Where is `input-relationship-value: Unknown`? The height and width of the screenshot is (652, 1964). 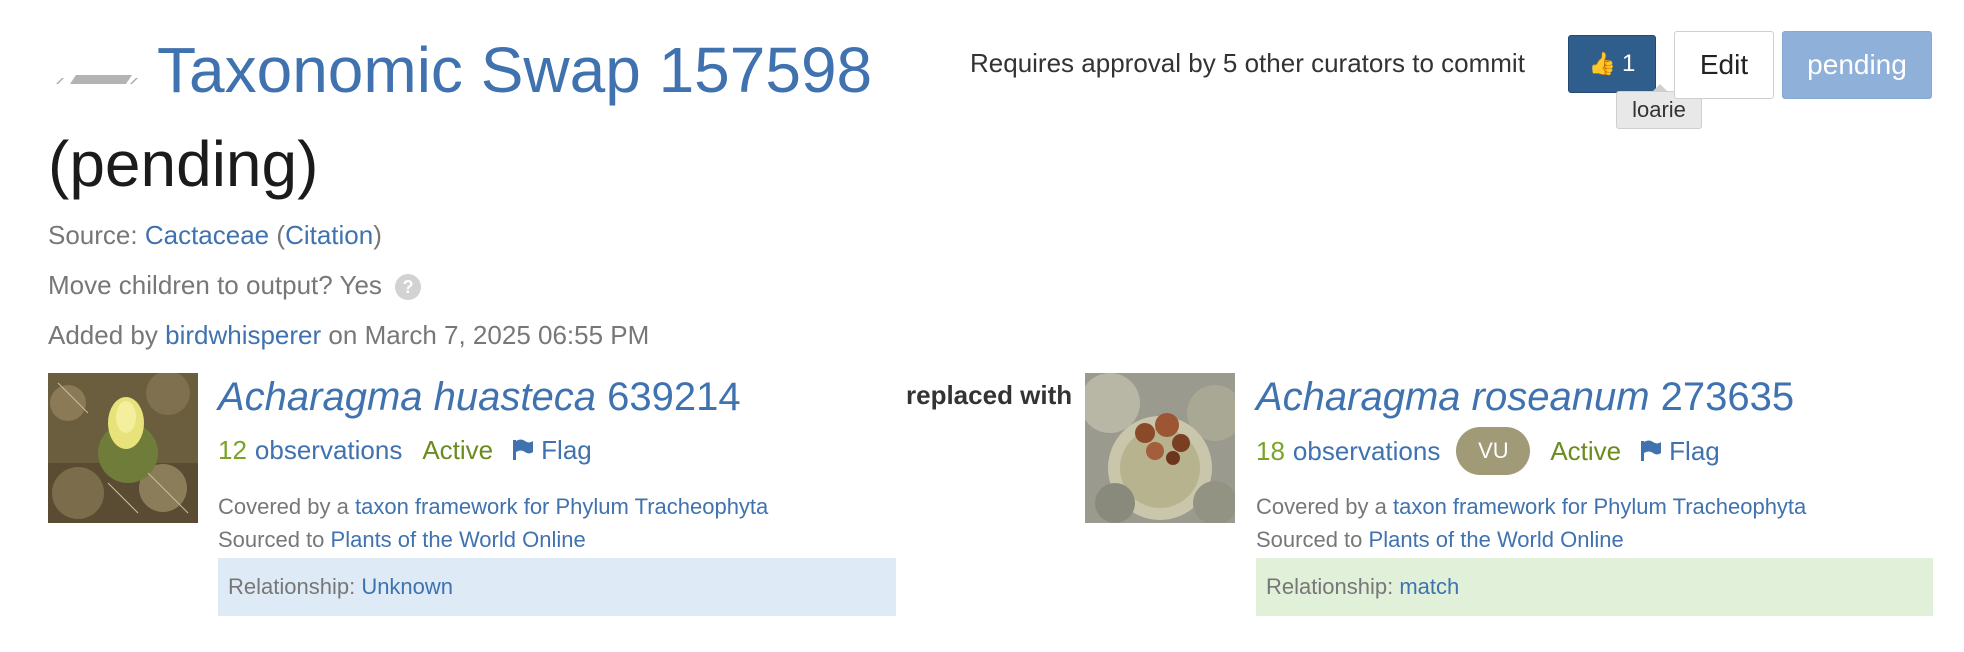
input-relationship-value: Unknown is located at coordinates (407, 587).